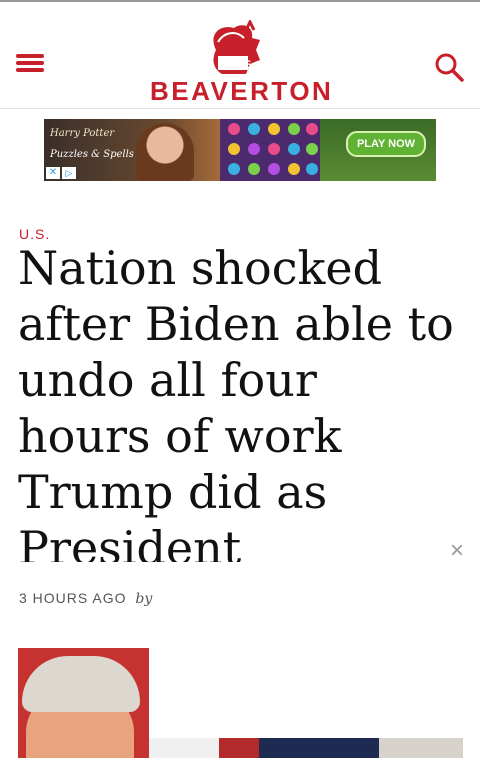  I want to click on article-meta: 3 HOURS AGO by, so click(85, 598).